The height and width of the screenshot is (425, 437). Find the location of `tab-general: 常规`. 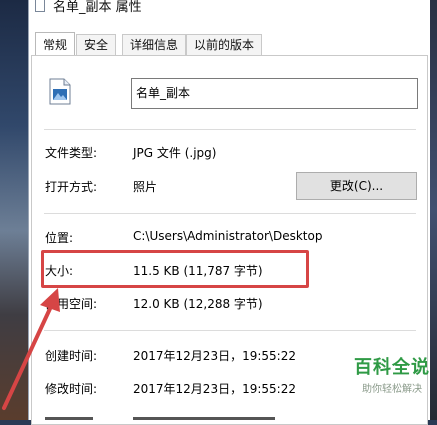

tab-general: 常规 is located at coordinates (55, 43).